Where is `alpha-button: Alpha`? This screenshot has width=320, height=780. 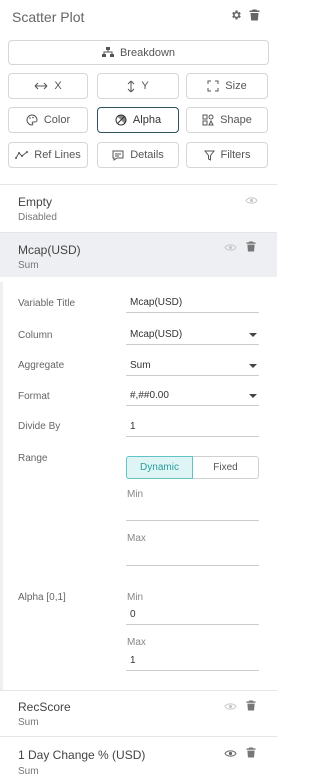 alpha-button: Alpha is located at coordinates (138, 120).